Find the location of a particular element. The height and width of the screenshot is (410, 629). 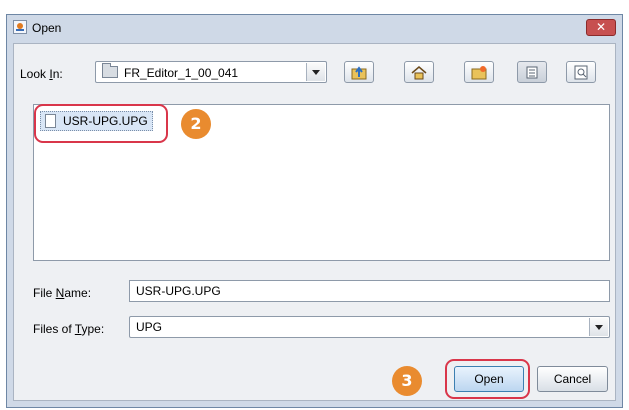

details-view-icon is located at coordinates (581, 72).